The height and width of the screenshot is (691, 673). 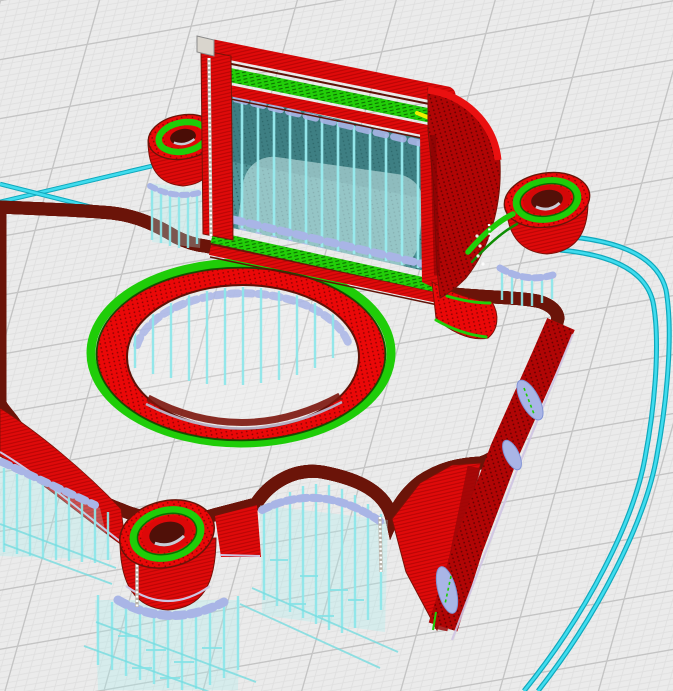 What do you see at coordinates (241, 353) in the screenshot?
I see `center-hole` at bounding box center [241, 353].